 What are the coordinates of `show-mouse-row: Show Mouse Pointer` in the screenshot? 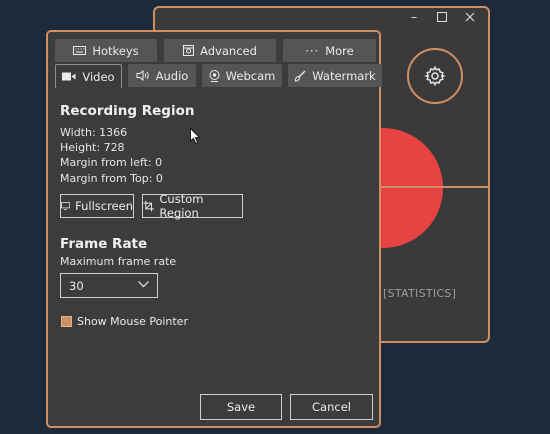 It's located at (124, 321).